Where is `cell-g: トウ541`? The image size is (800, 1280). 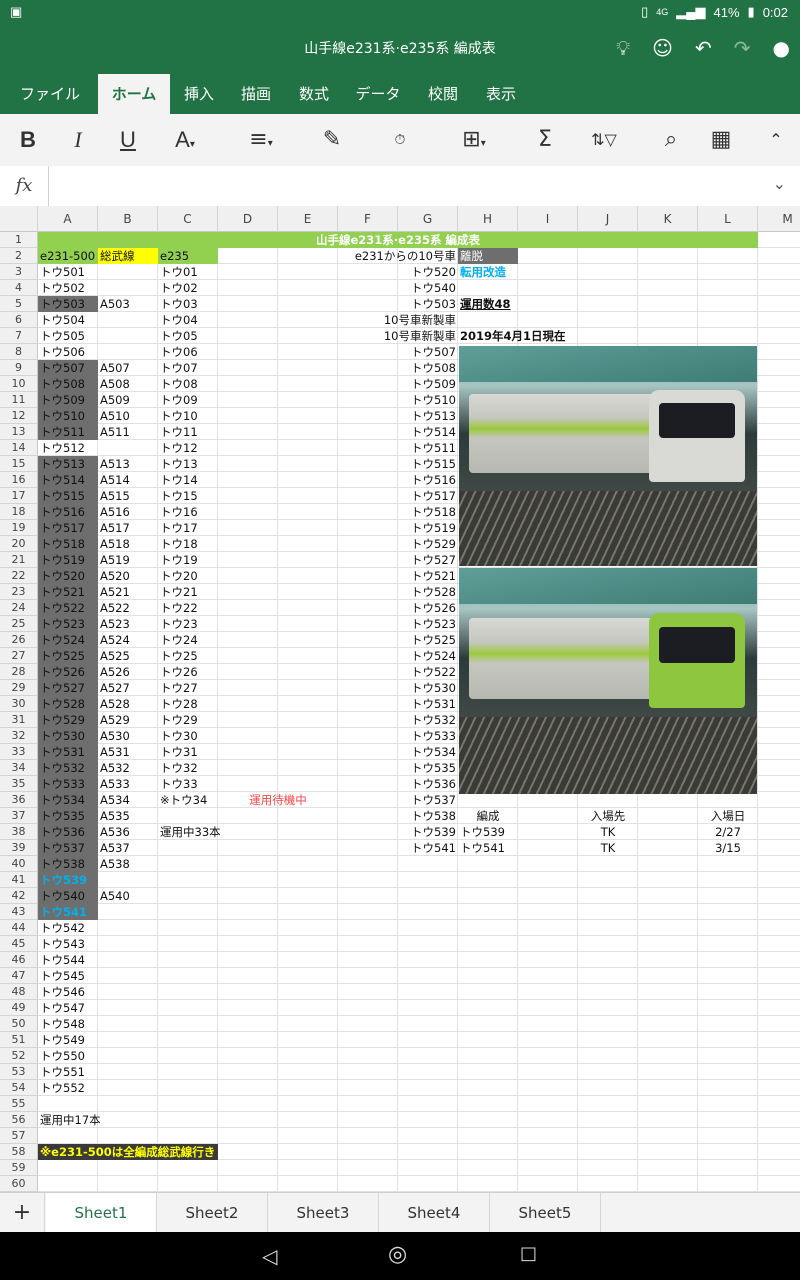 cell-g: トウ541 is located at coordinates (398, 848).